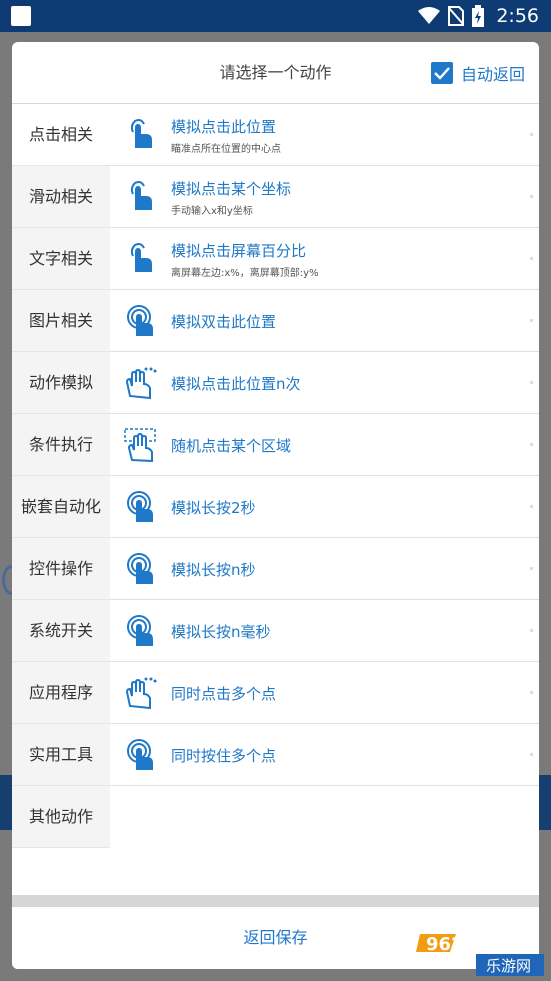 This screenshot has width=551, height=981. I want to click on watermark-top: 962.NET, so click(468, 944).